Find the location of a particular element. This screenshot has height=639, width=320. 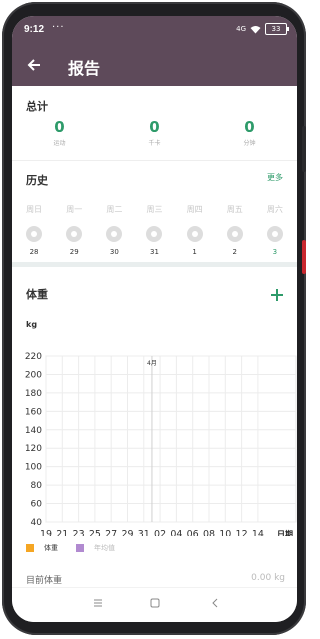

weekday-label: 周一 is located at coordinates (74, 209).